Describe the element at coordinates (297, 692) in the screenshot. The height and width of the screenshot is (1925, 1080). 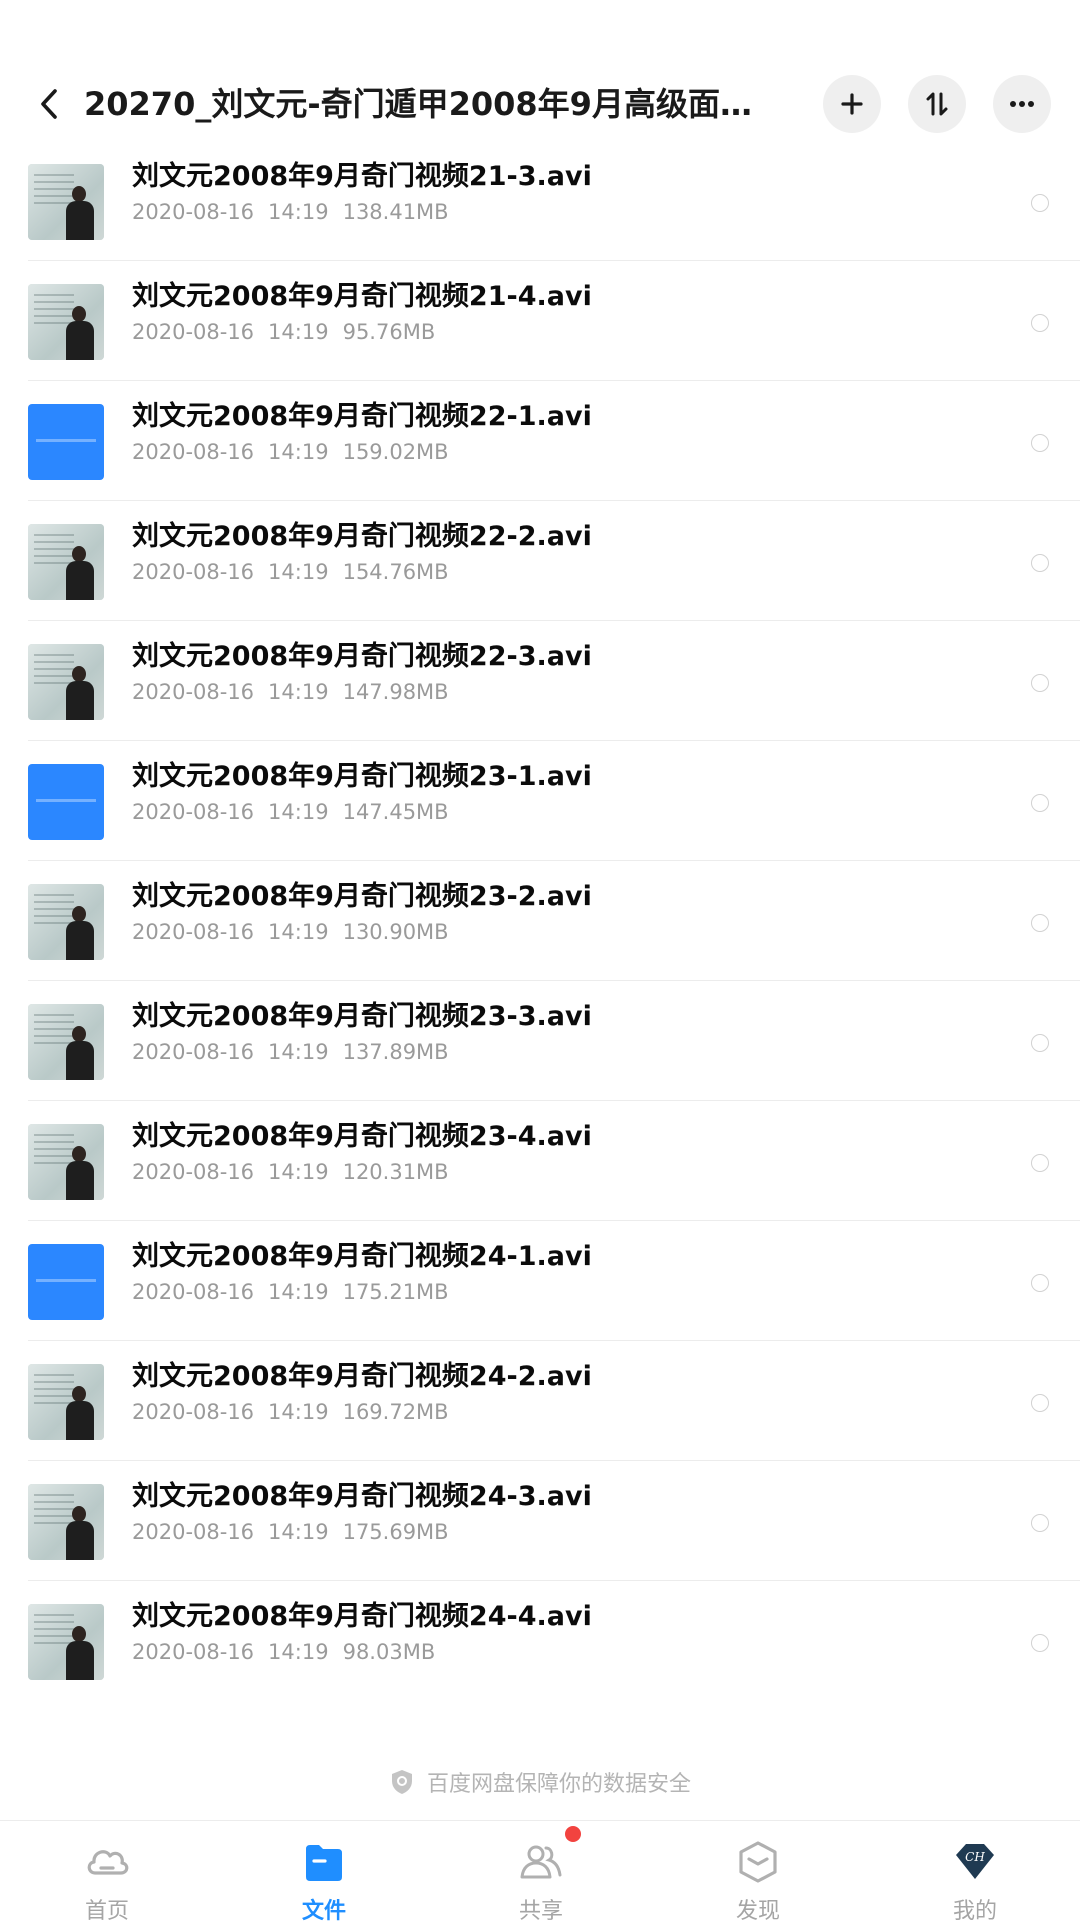
I see `file-meta: 2020-08-16 14:19 147.98MB` at that location.